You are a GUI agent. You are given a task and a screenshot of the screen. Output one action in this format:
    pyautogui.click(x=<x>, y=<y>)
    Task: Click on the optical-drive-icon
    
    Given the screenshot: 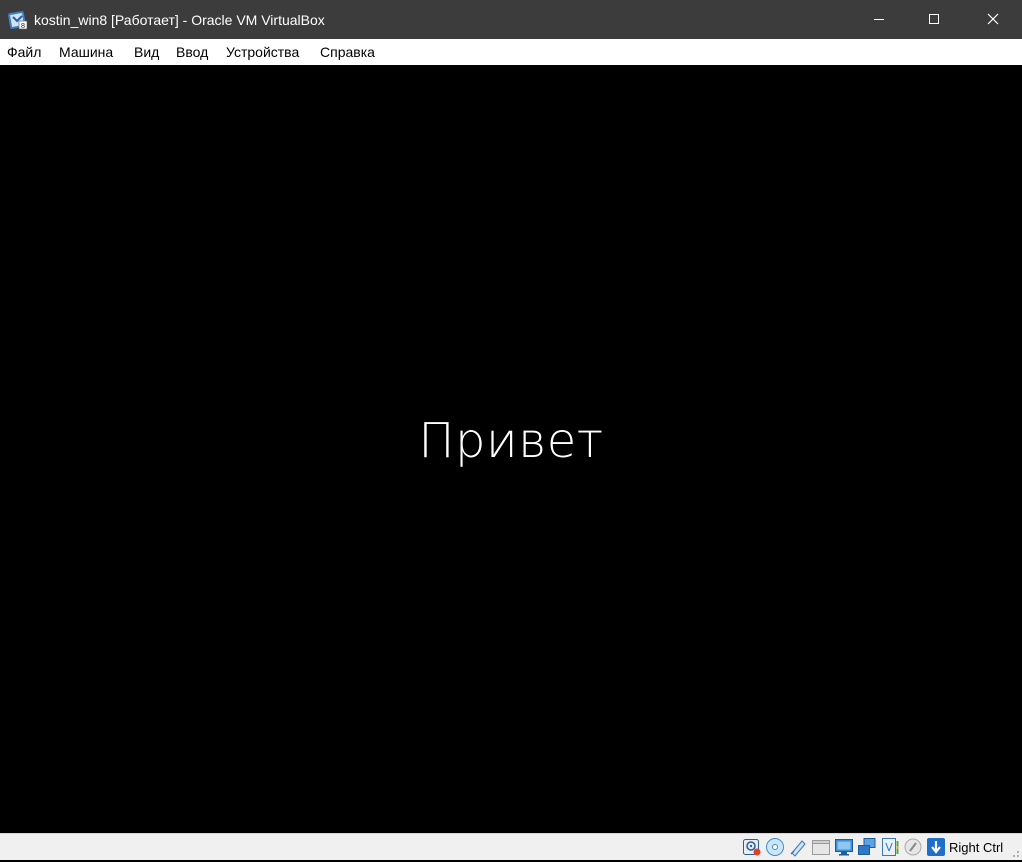 What is the action you would take?
    pyautogui.click(x=775, y=847)
    